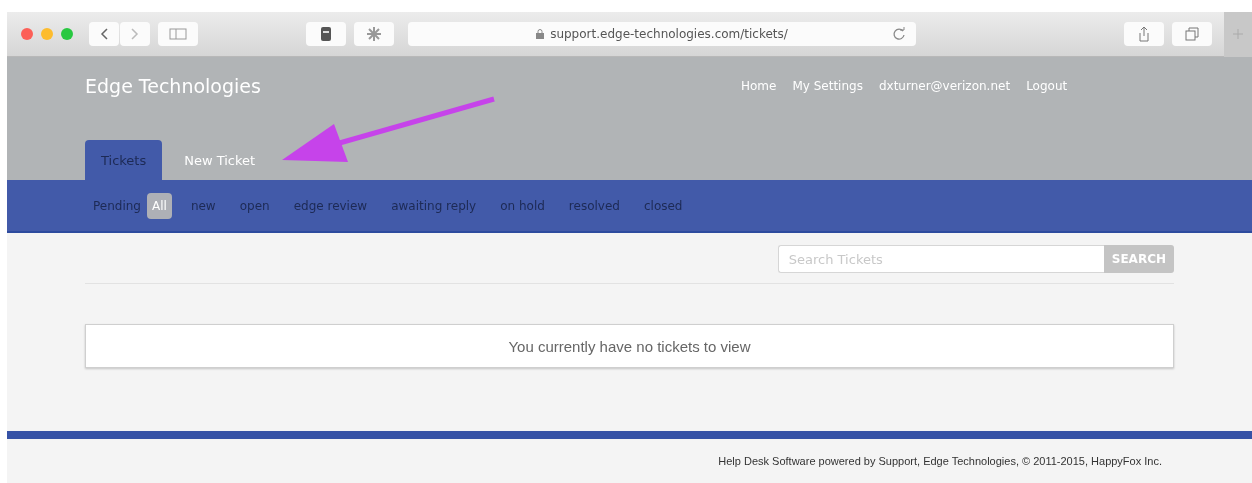 This screenshot has width=1252, height=483. I want to click on search-button: SEARCH, so click(1138, 259).